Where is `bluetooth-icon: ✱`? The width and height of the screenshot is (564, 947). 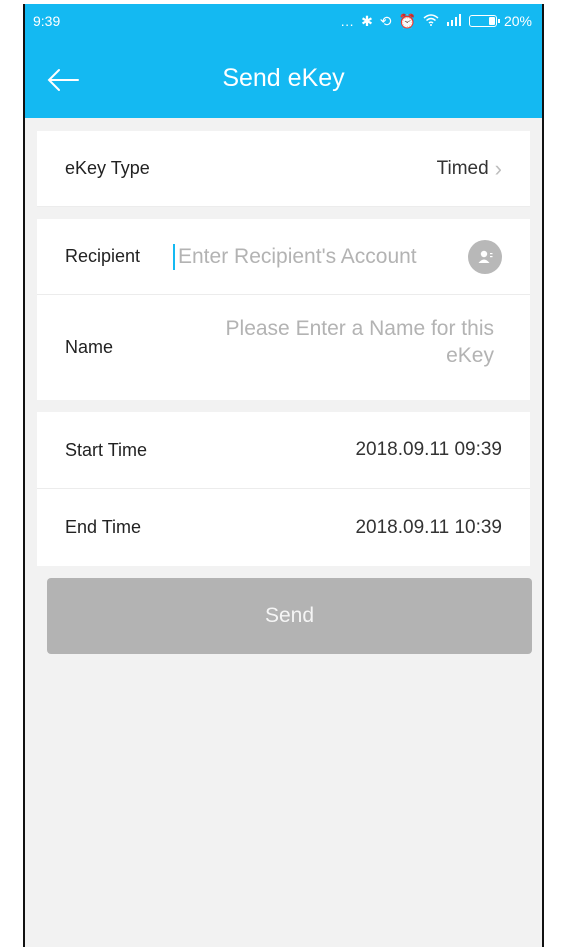
bluetooth-icon: ✱ is located at coordinates (367, 21).